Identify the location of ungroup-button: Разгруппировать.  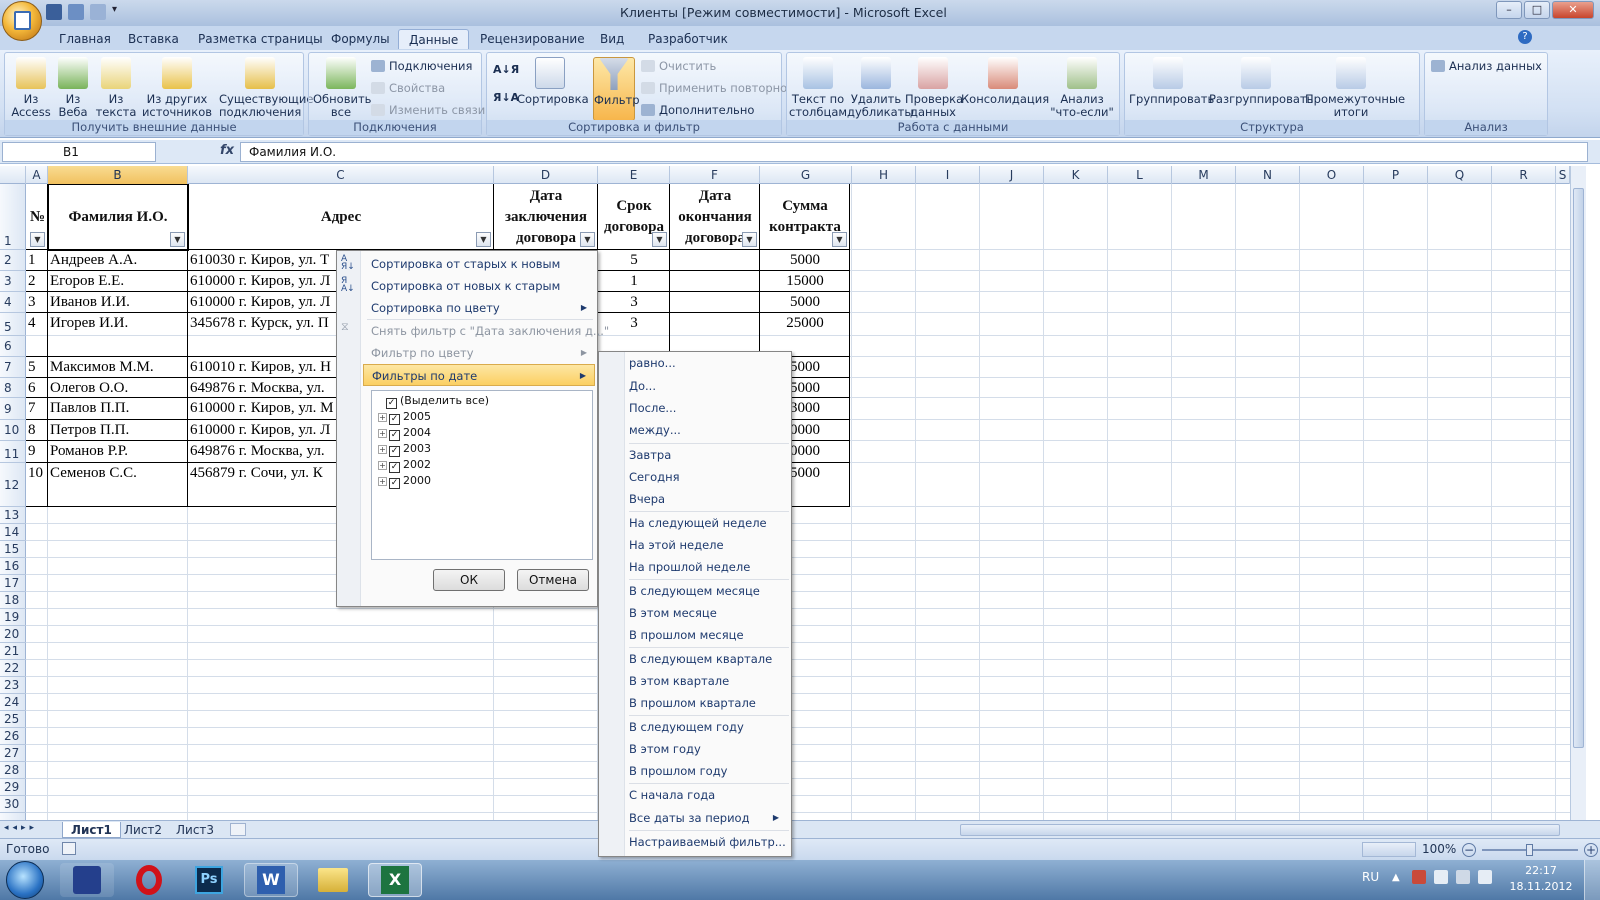
(1261, 81).